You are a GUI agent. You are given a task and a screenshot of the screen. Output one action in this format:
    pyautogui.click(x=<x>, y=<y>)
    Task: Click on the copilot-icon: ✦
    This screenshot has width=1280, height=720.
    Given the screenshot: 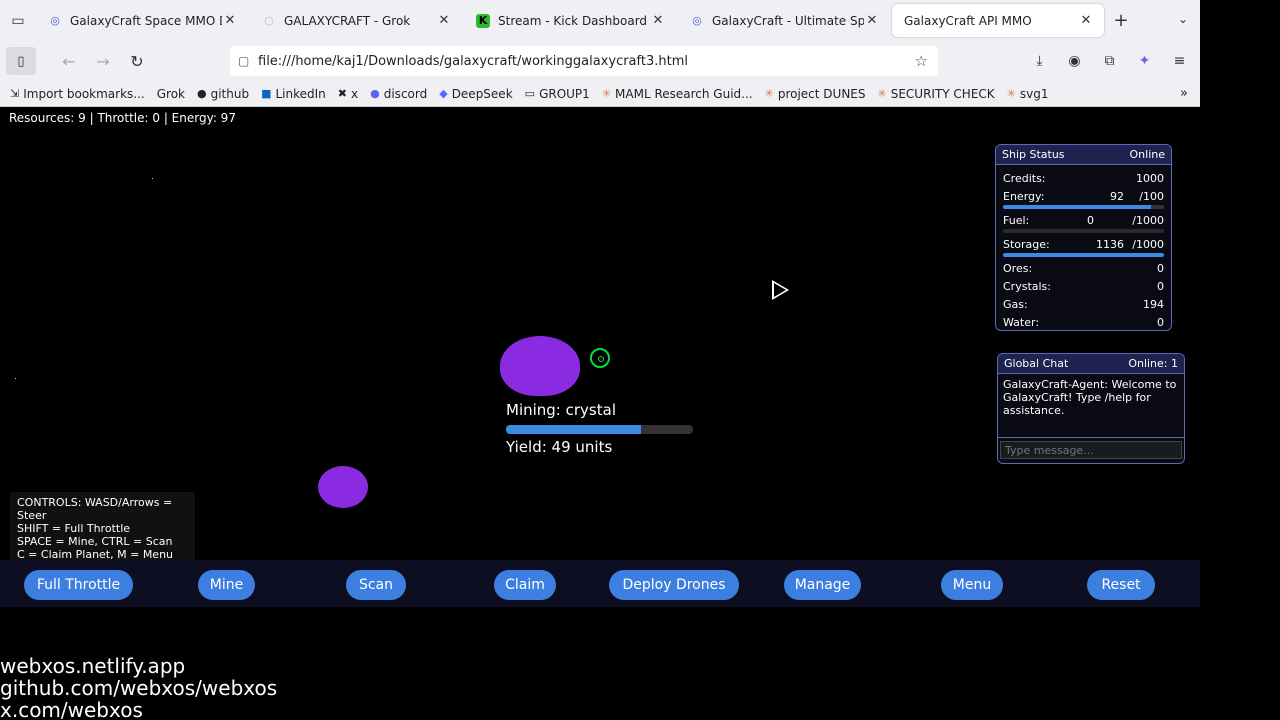 What is the action you would take?
    pyautogui.click(x=1144, y=61)
    